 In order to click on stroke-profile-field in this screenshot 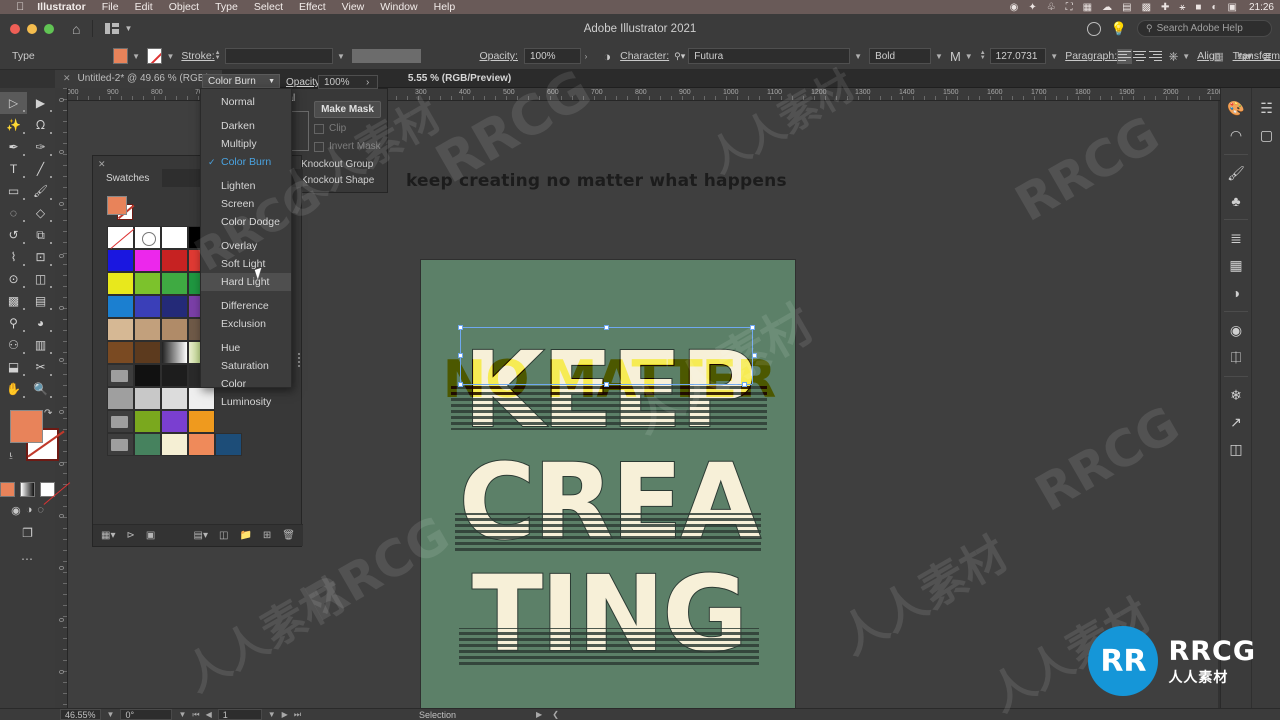, I will do `click(386, 56)`.